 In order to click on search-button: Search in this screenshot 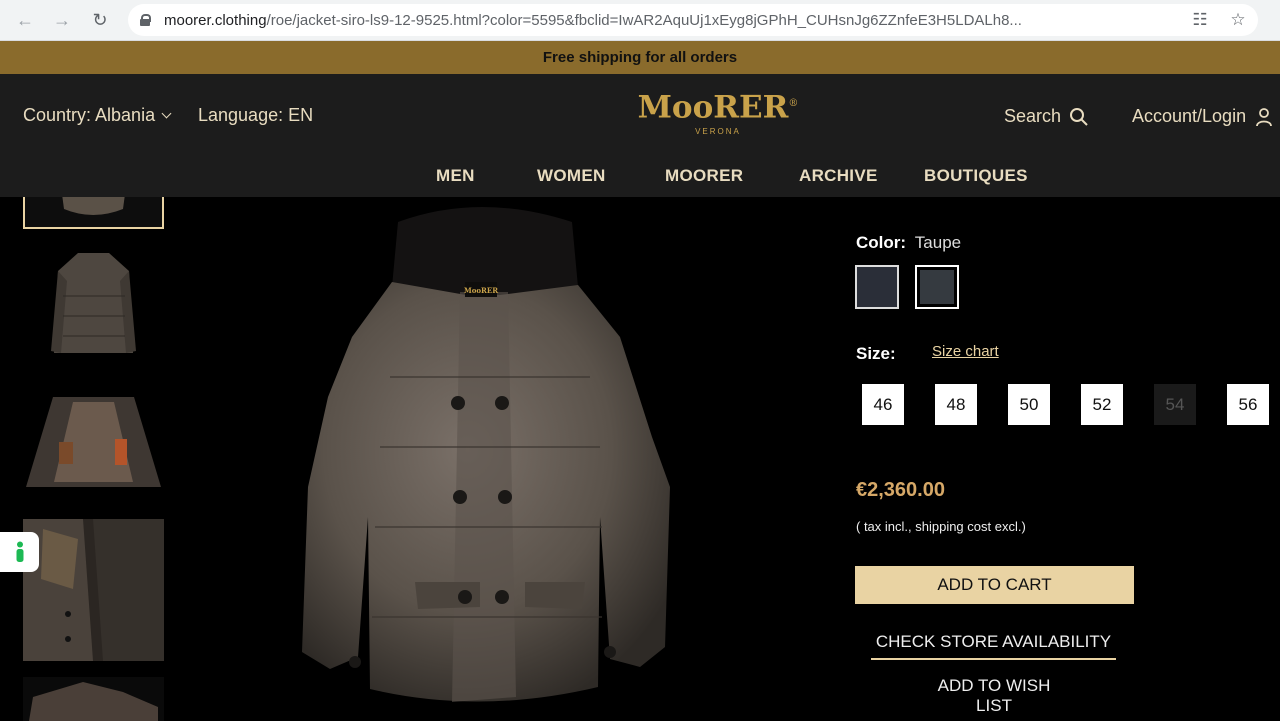, I will do `click(1046, 116)`.